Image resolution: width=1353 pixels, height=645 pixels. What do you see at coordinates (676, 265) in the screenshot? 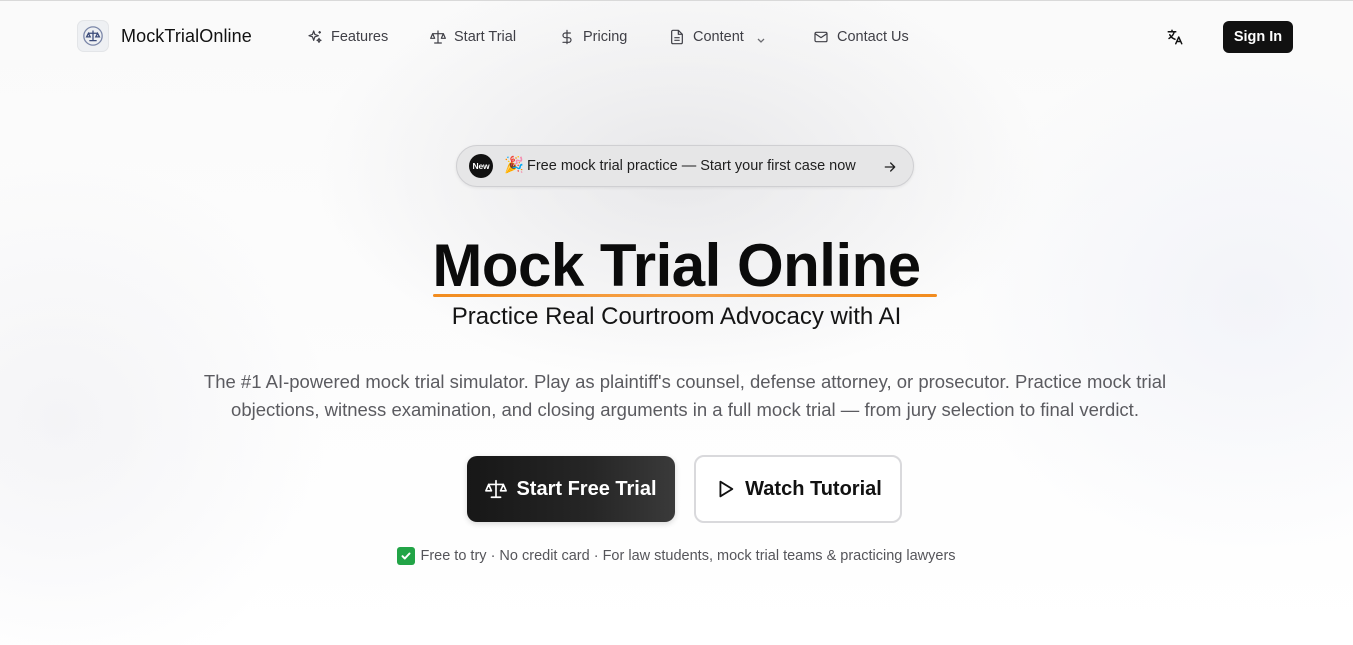
I see `hero-title: Mock Trial Online` at bounding box center [676, 265].